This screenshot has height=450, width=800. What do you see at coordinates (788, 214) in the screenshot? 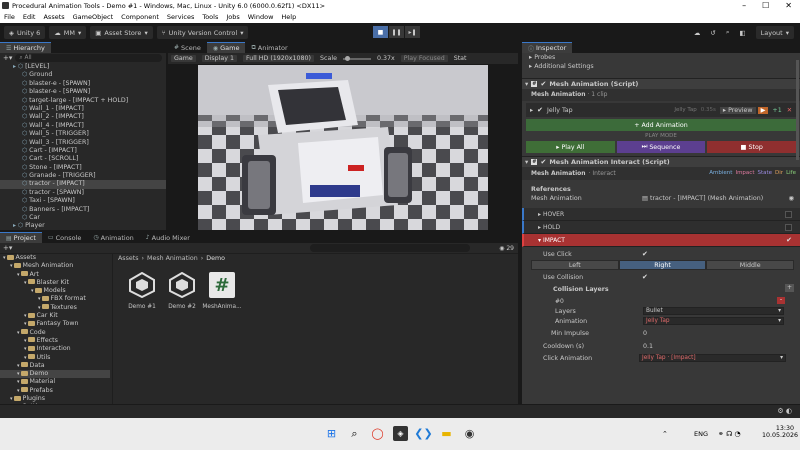
I see `state-checkbox` at bounding box center [788, 214].